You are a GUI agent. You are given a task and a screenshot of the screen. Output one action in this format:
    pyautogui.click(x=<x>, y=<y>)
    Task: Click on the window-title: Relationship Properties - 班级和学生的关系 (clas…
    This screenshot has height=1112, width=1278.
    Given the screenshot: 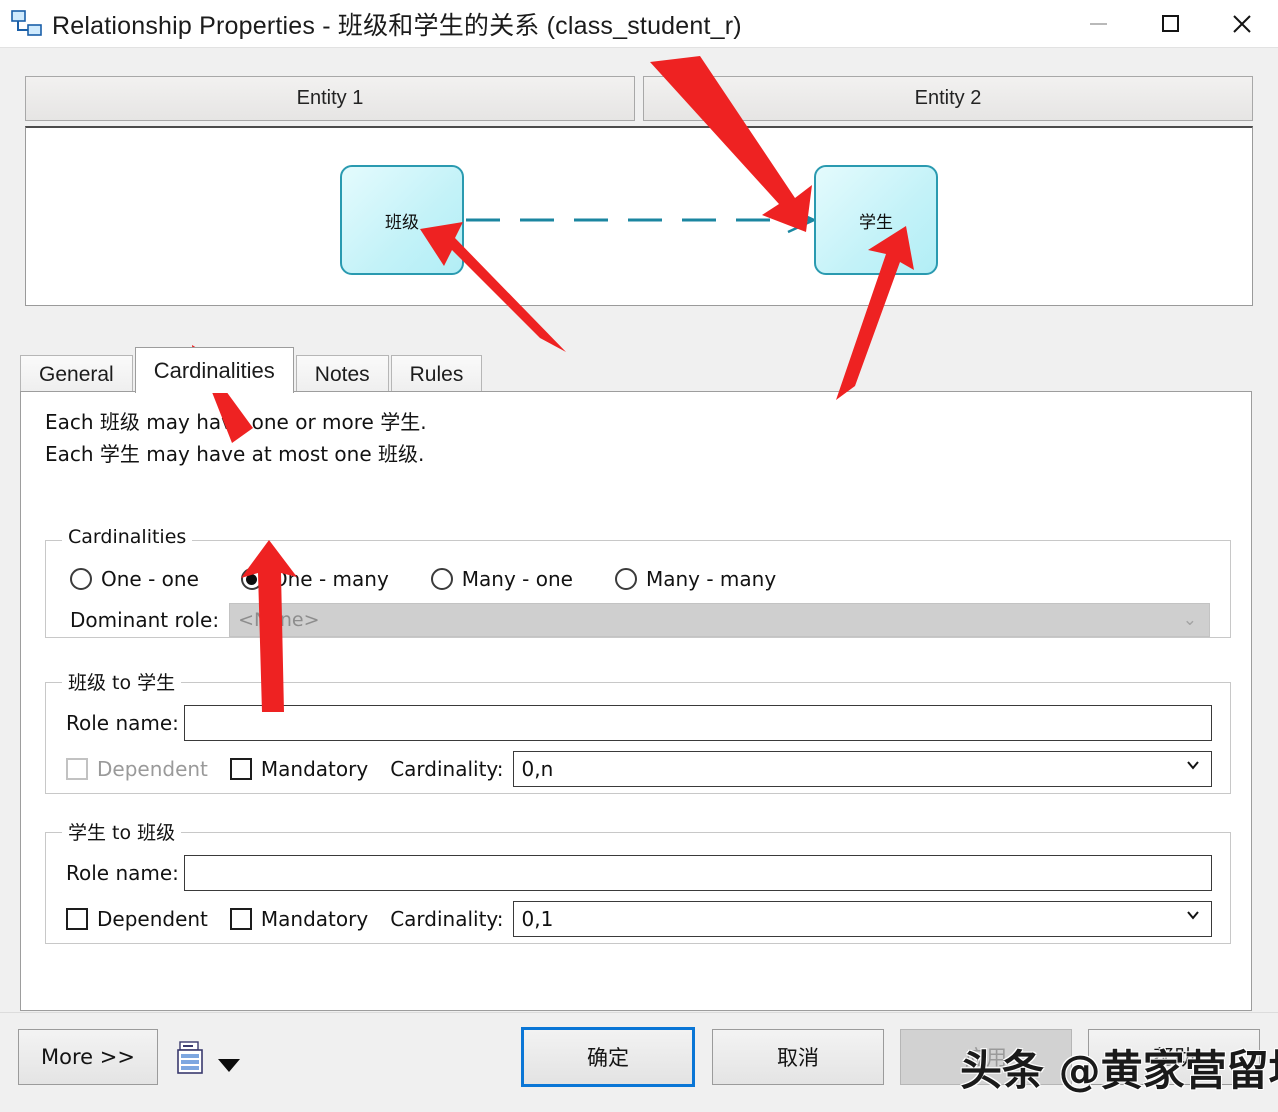 What is the action you would take?
    pyautogui.click(x=397, y=25)
    